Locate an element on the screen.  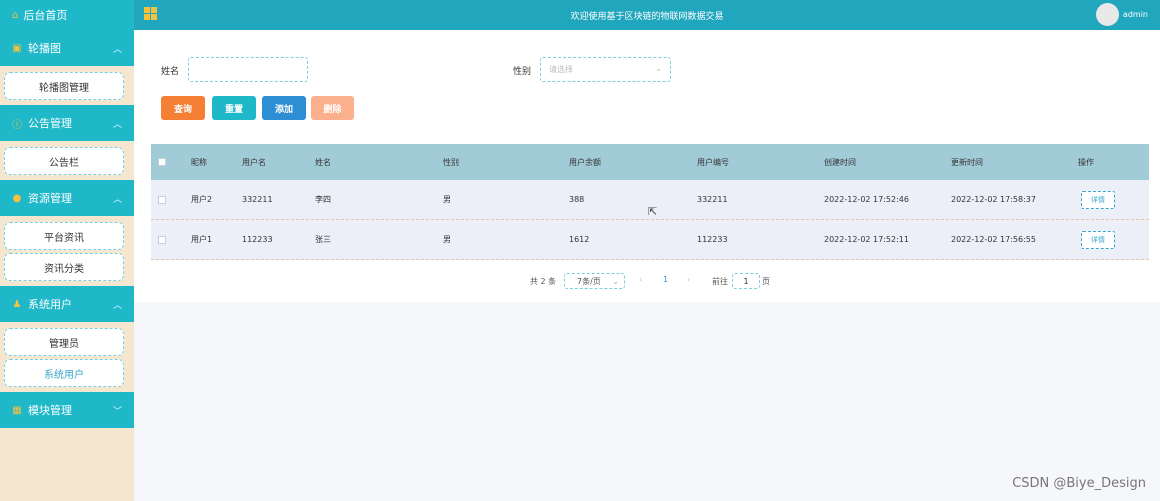
header-title: 欢迎使用基于区块链的物联网数据交易 is located at coordinates (647, 16).